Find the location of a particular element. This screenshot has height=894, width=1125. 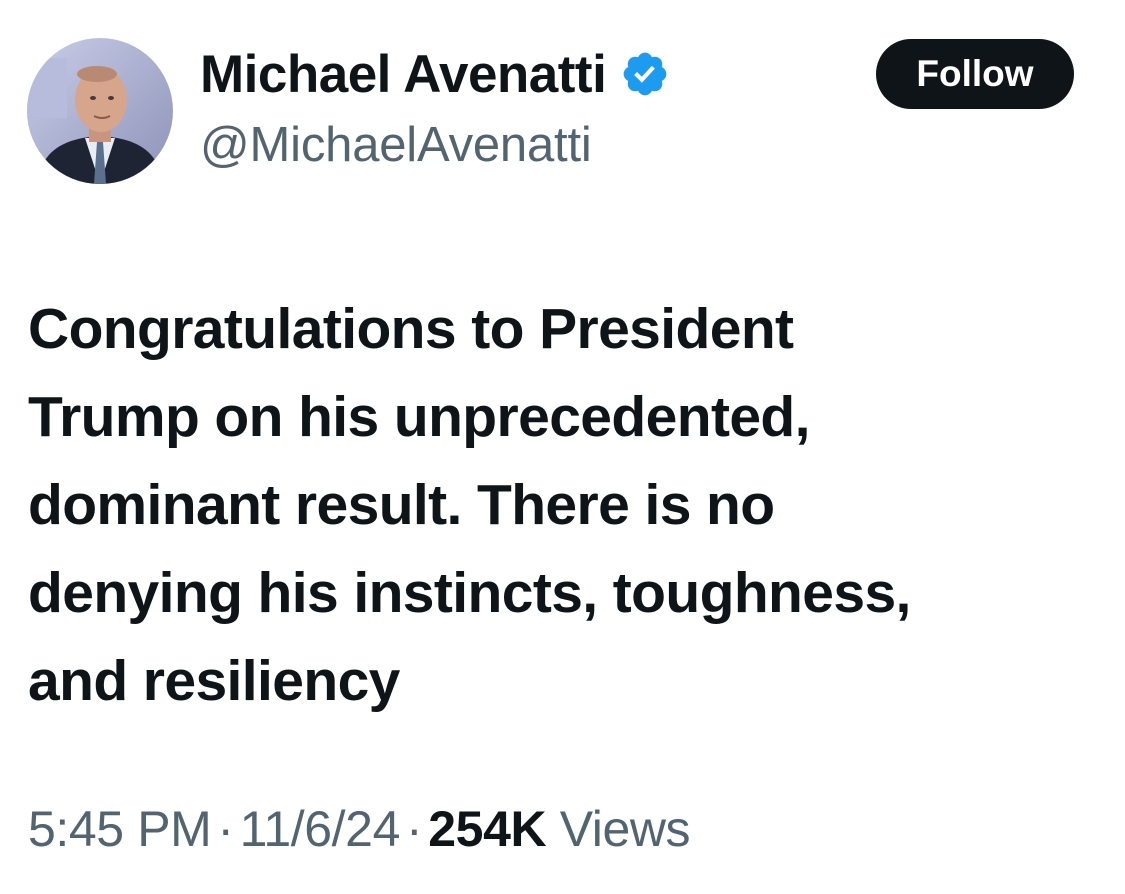

tweet-text-line: Trump on his unprecedented, is located at coordinates (419, 417).